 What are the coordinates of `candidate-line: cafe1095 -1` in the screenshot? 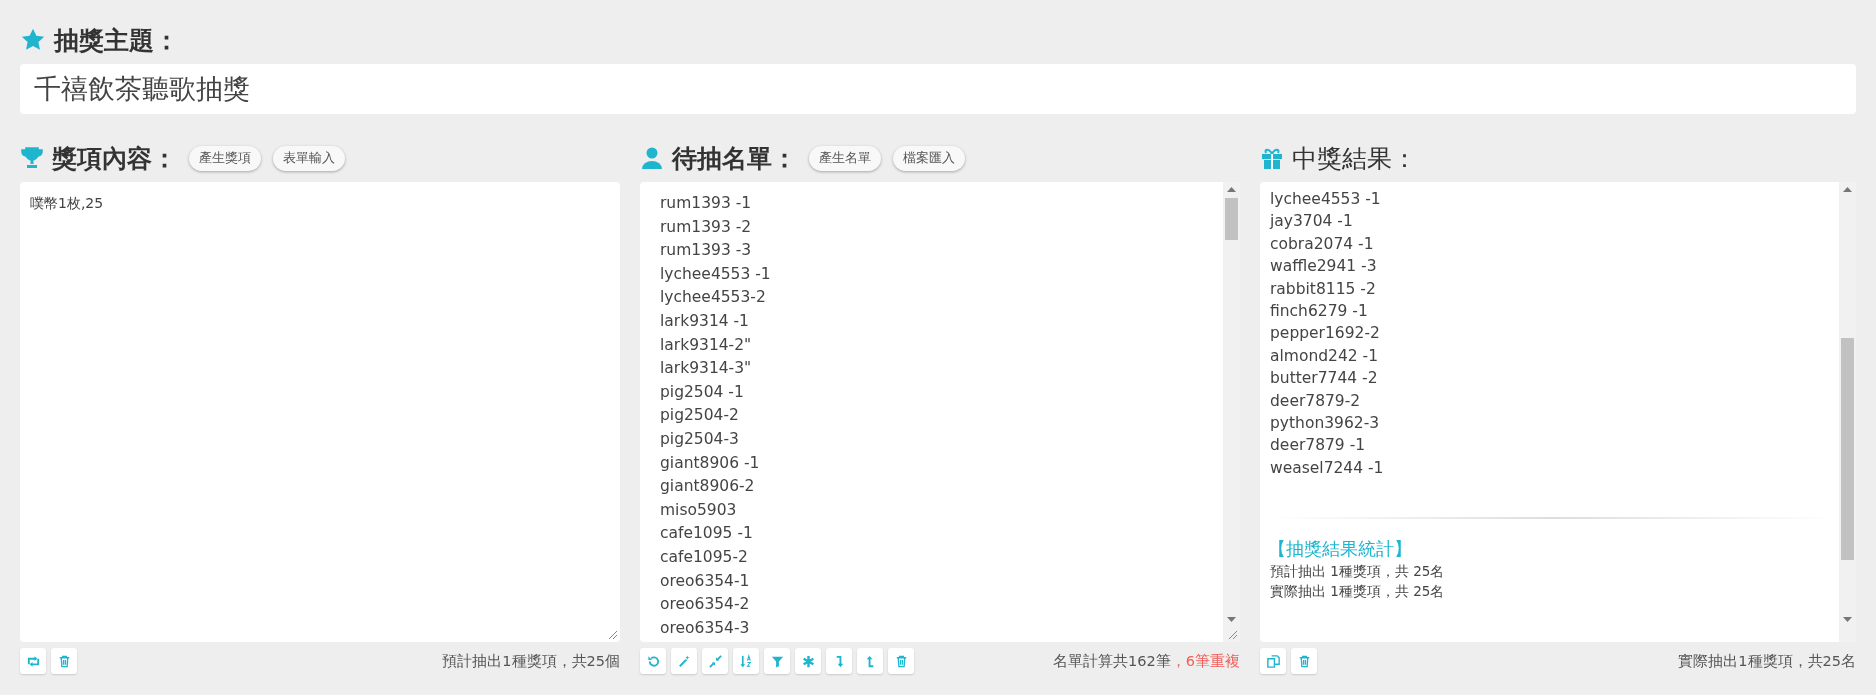 It's located at (707, 534).